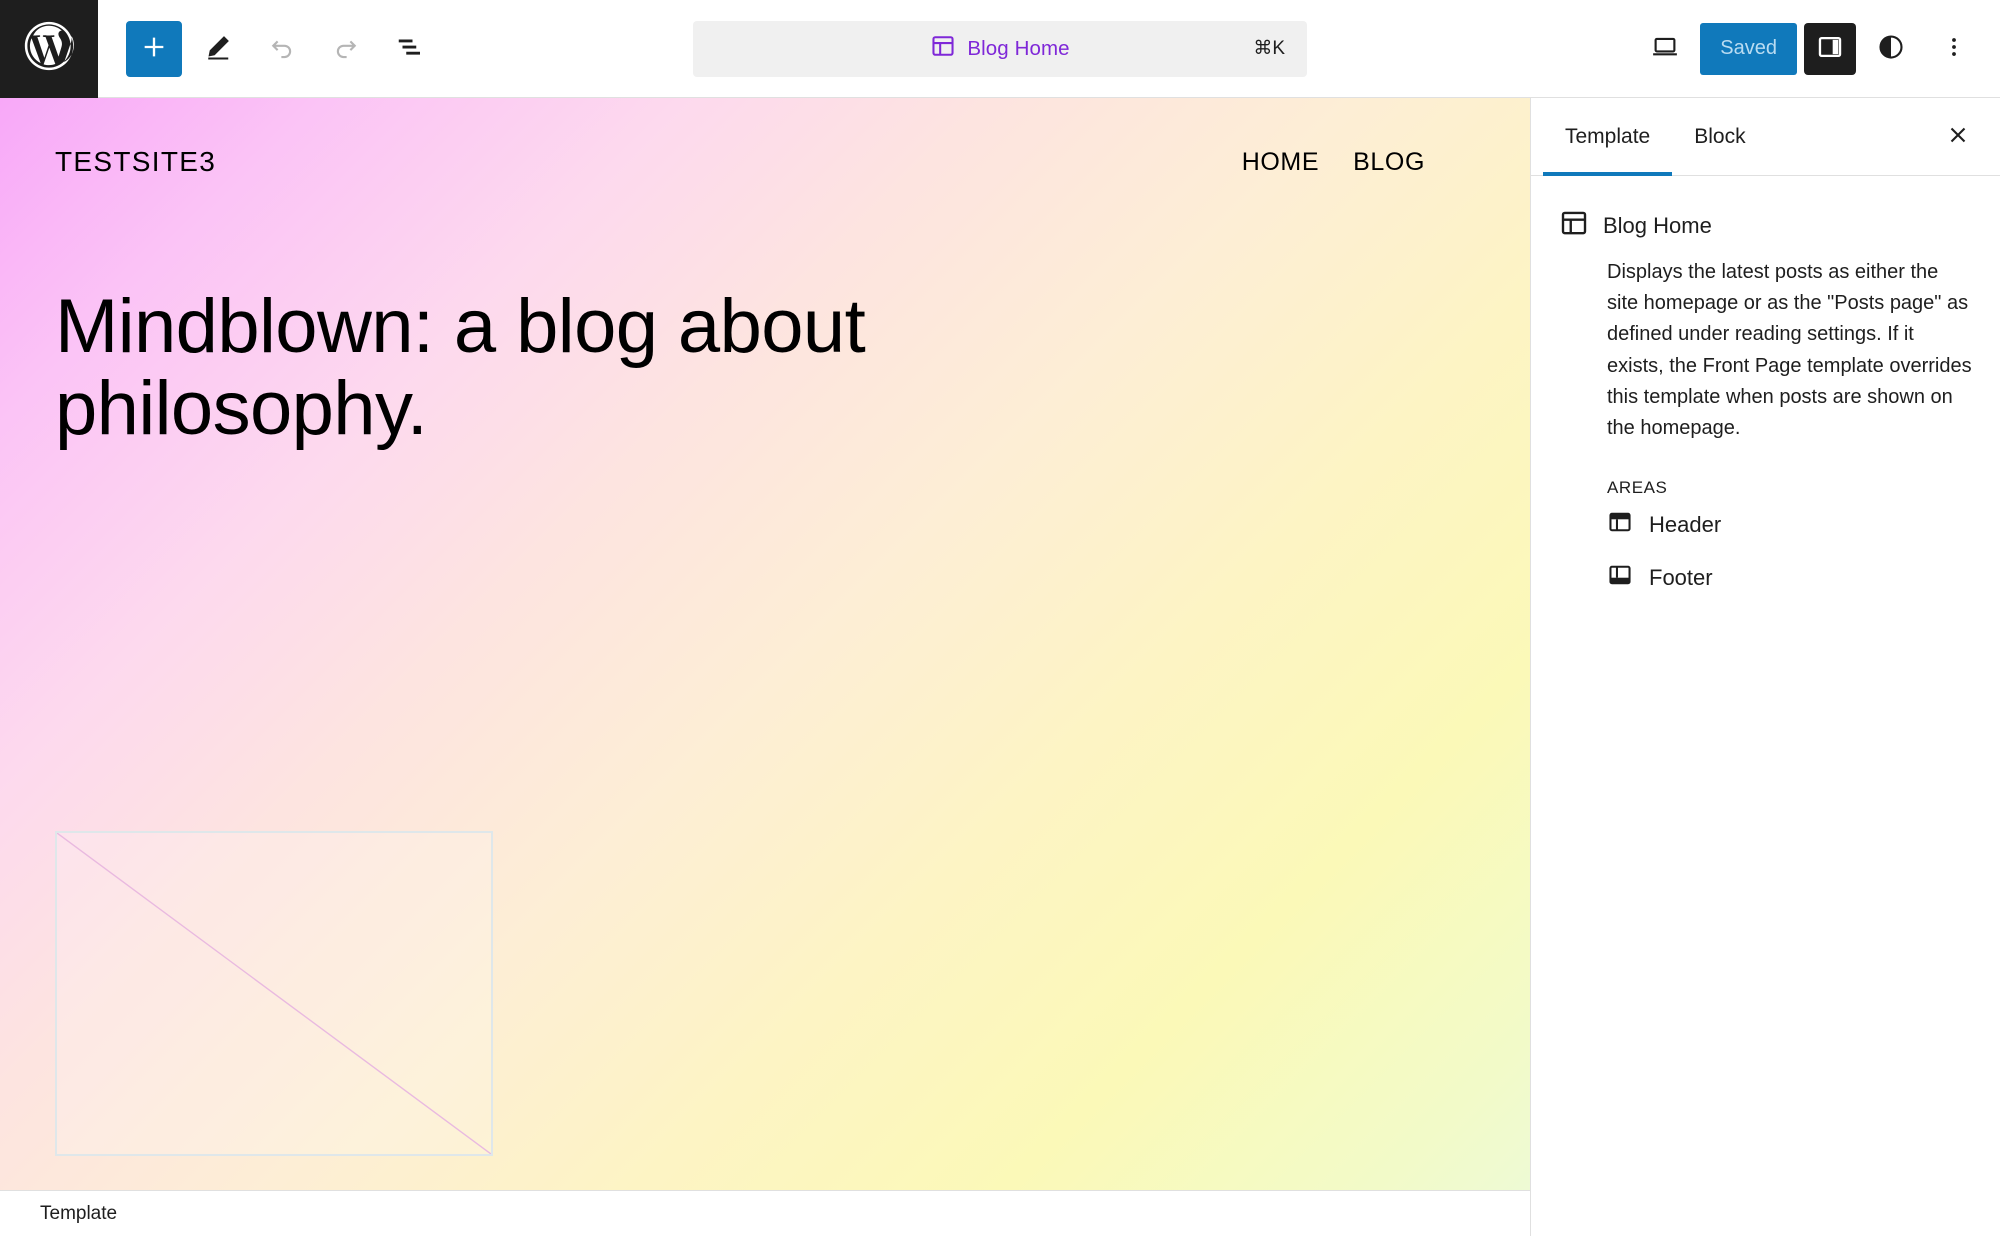 This screenshot has height=1236, width=2000. I want to click on undo-button, so click(282, 49).